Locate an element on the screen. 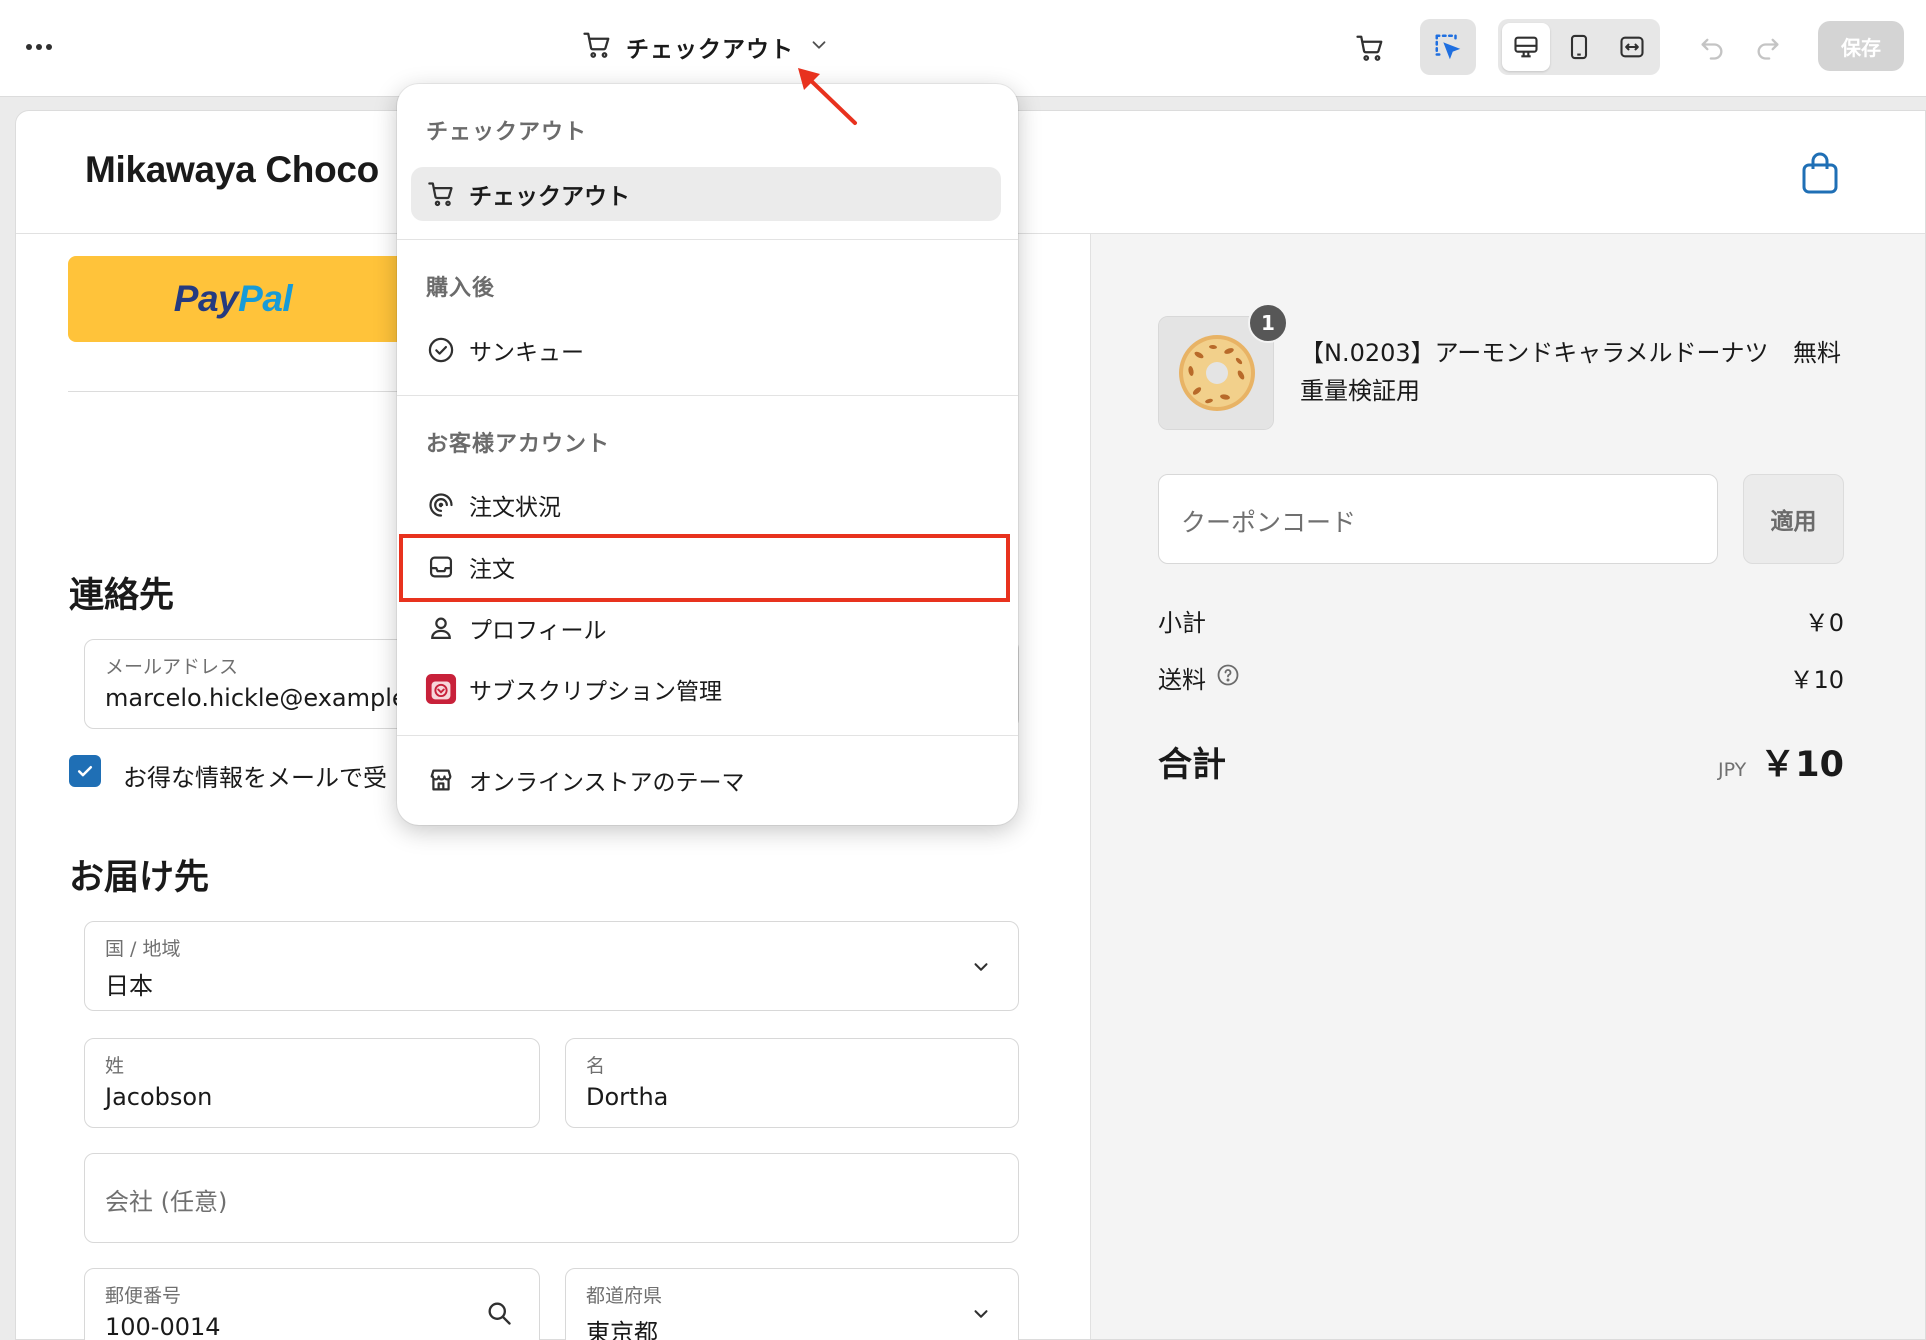 Image resolution: width=1926 pixels, height=1340 pixels. save-button: 保存 is located at coordinates (1861, 46).